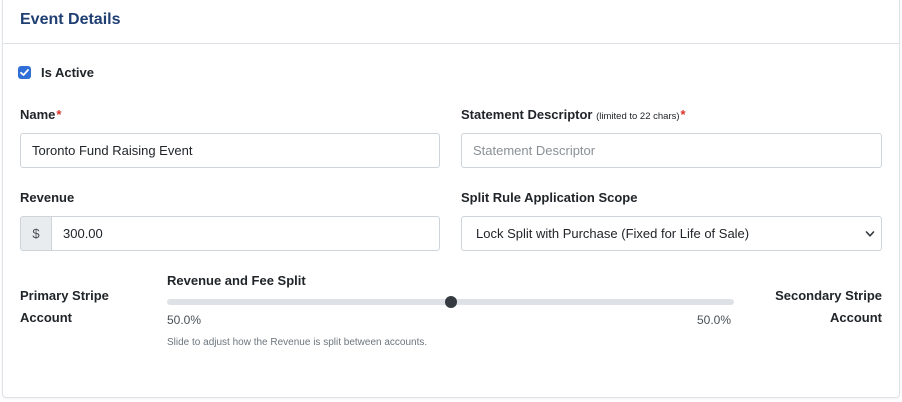 This screenshot has height=402, width=902. What do you see at coordinates (64, 307) in the screenshot?
I see `primary-stripe-account-label: Primary Stripe Account` at bounding box center [64, 307].